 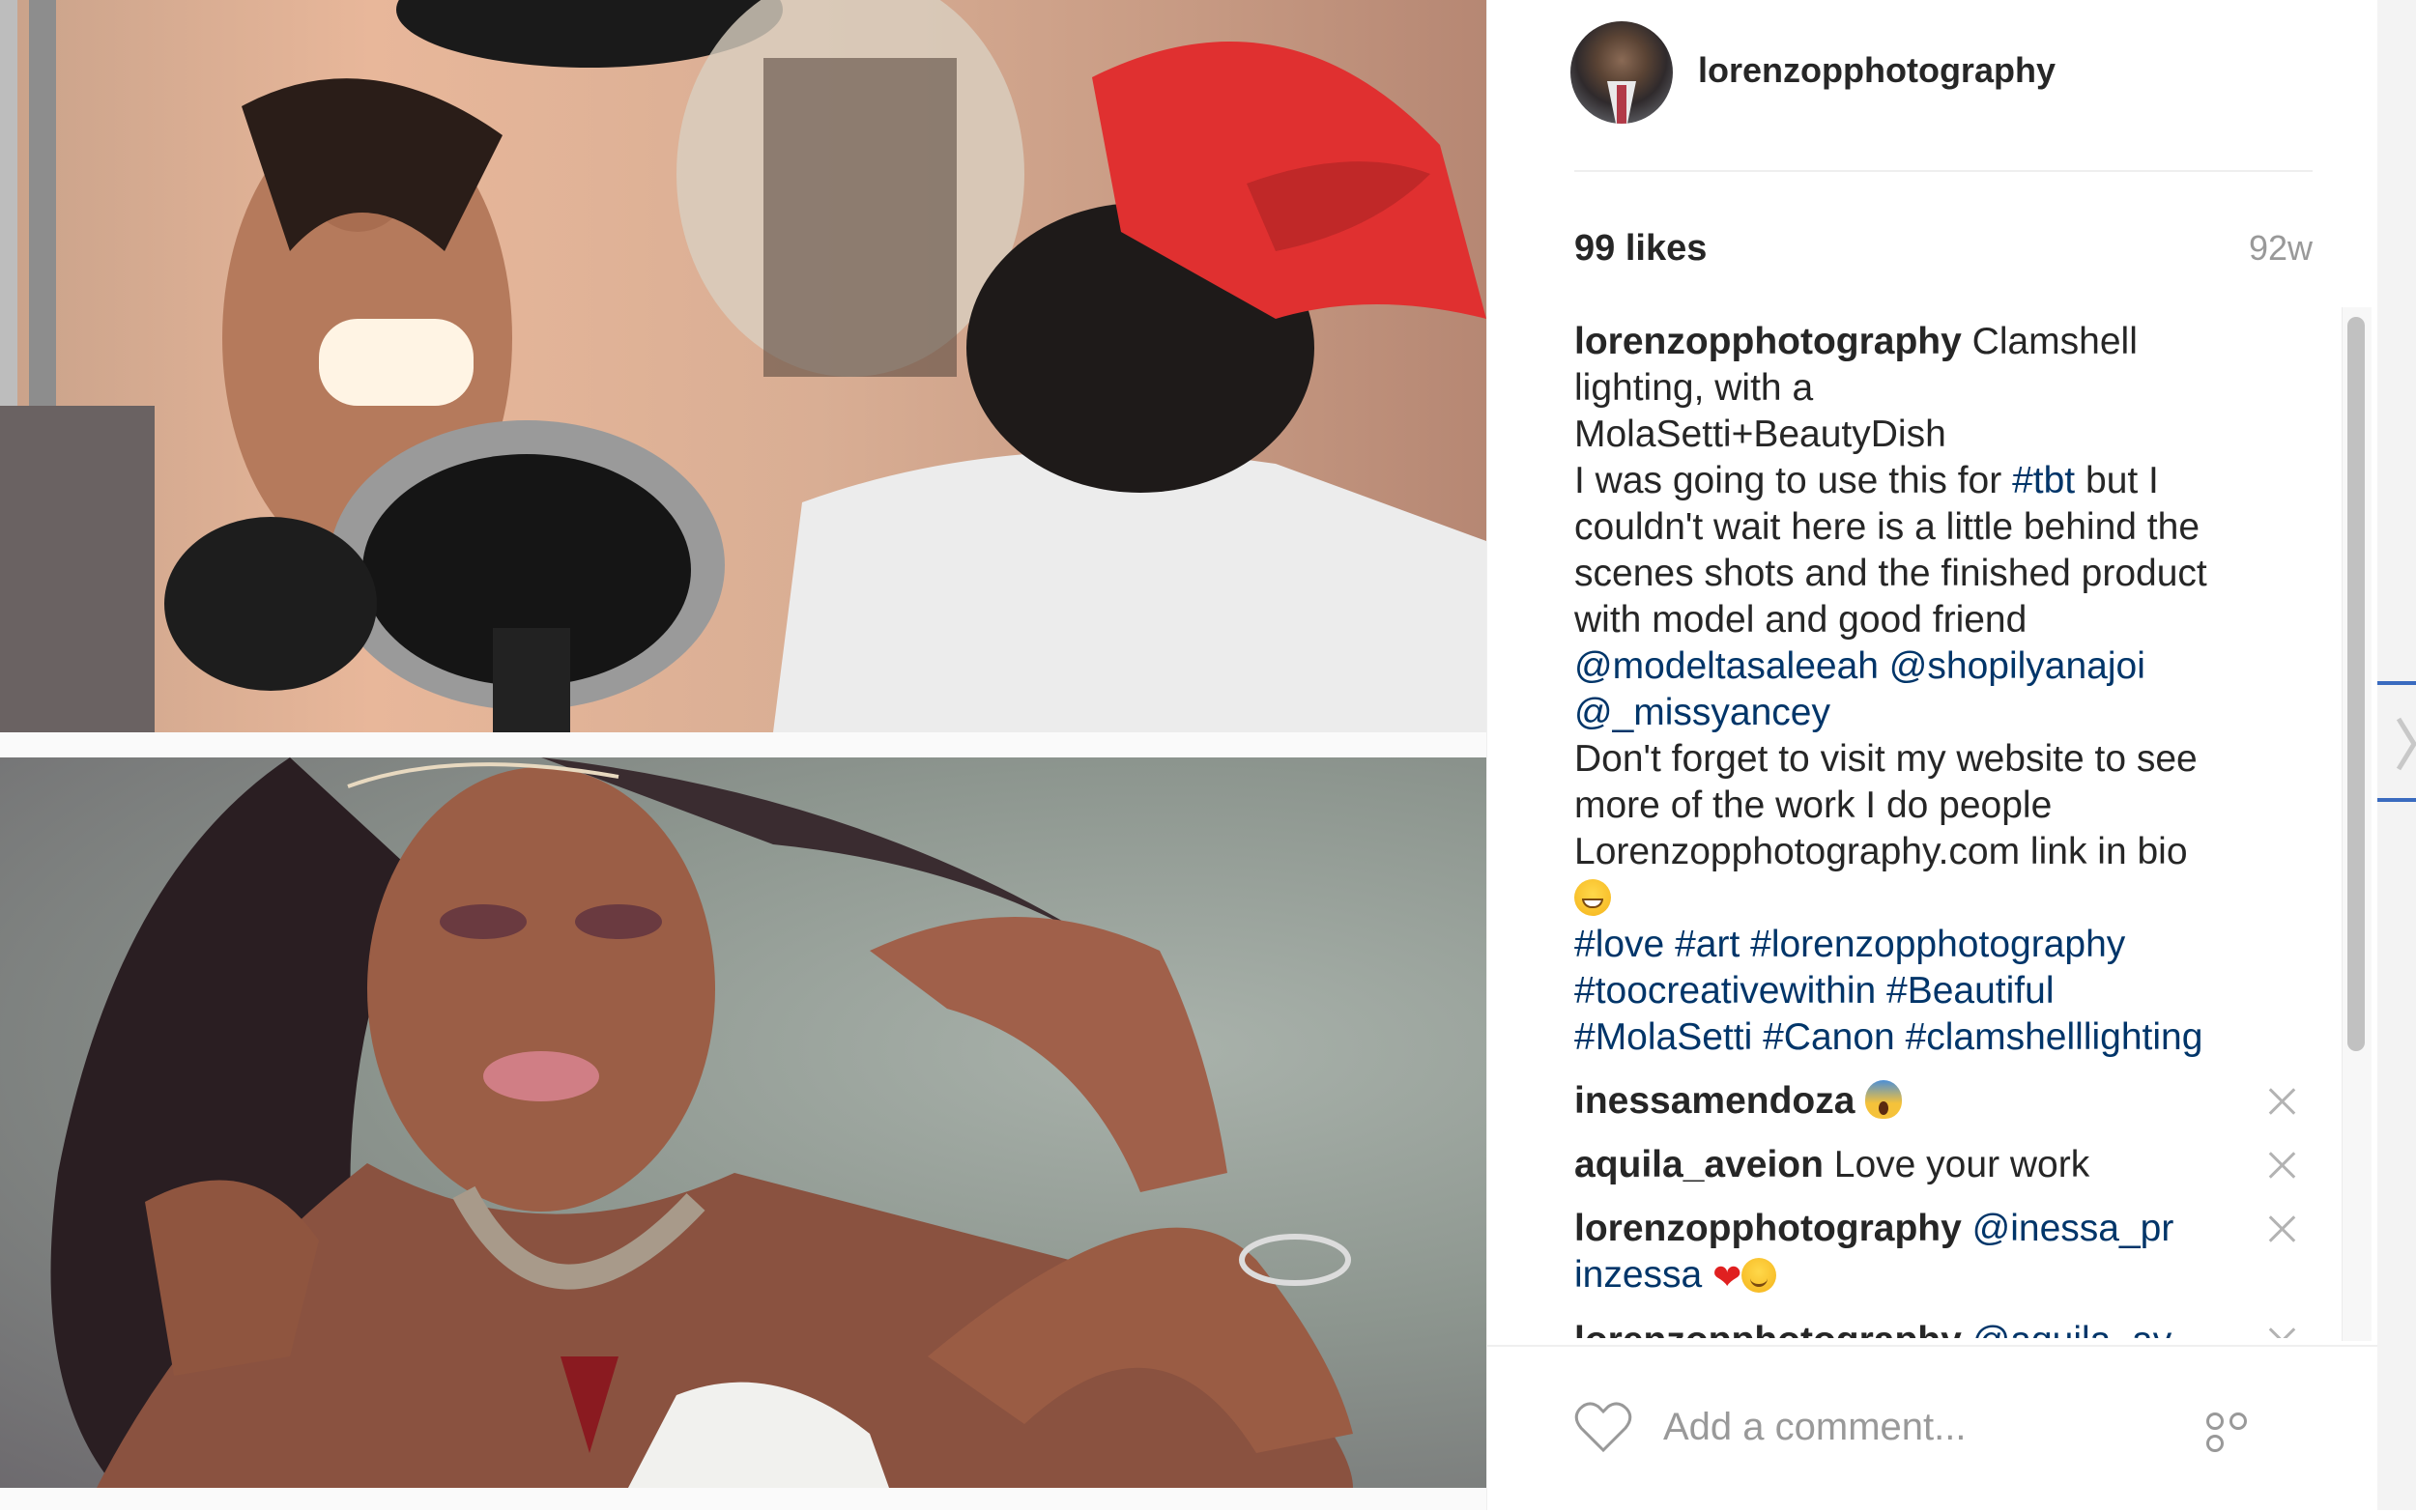 What do you see at coordinates (1621, 72) in the screenshot?
I see `avatar` at bounding box center [1621, 72].